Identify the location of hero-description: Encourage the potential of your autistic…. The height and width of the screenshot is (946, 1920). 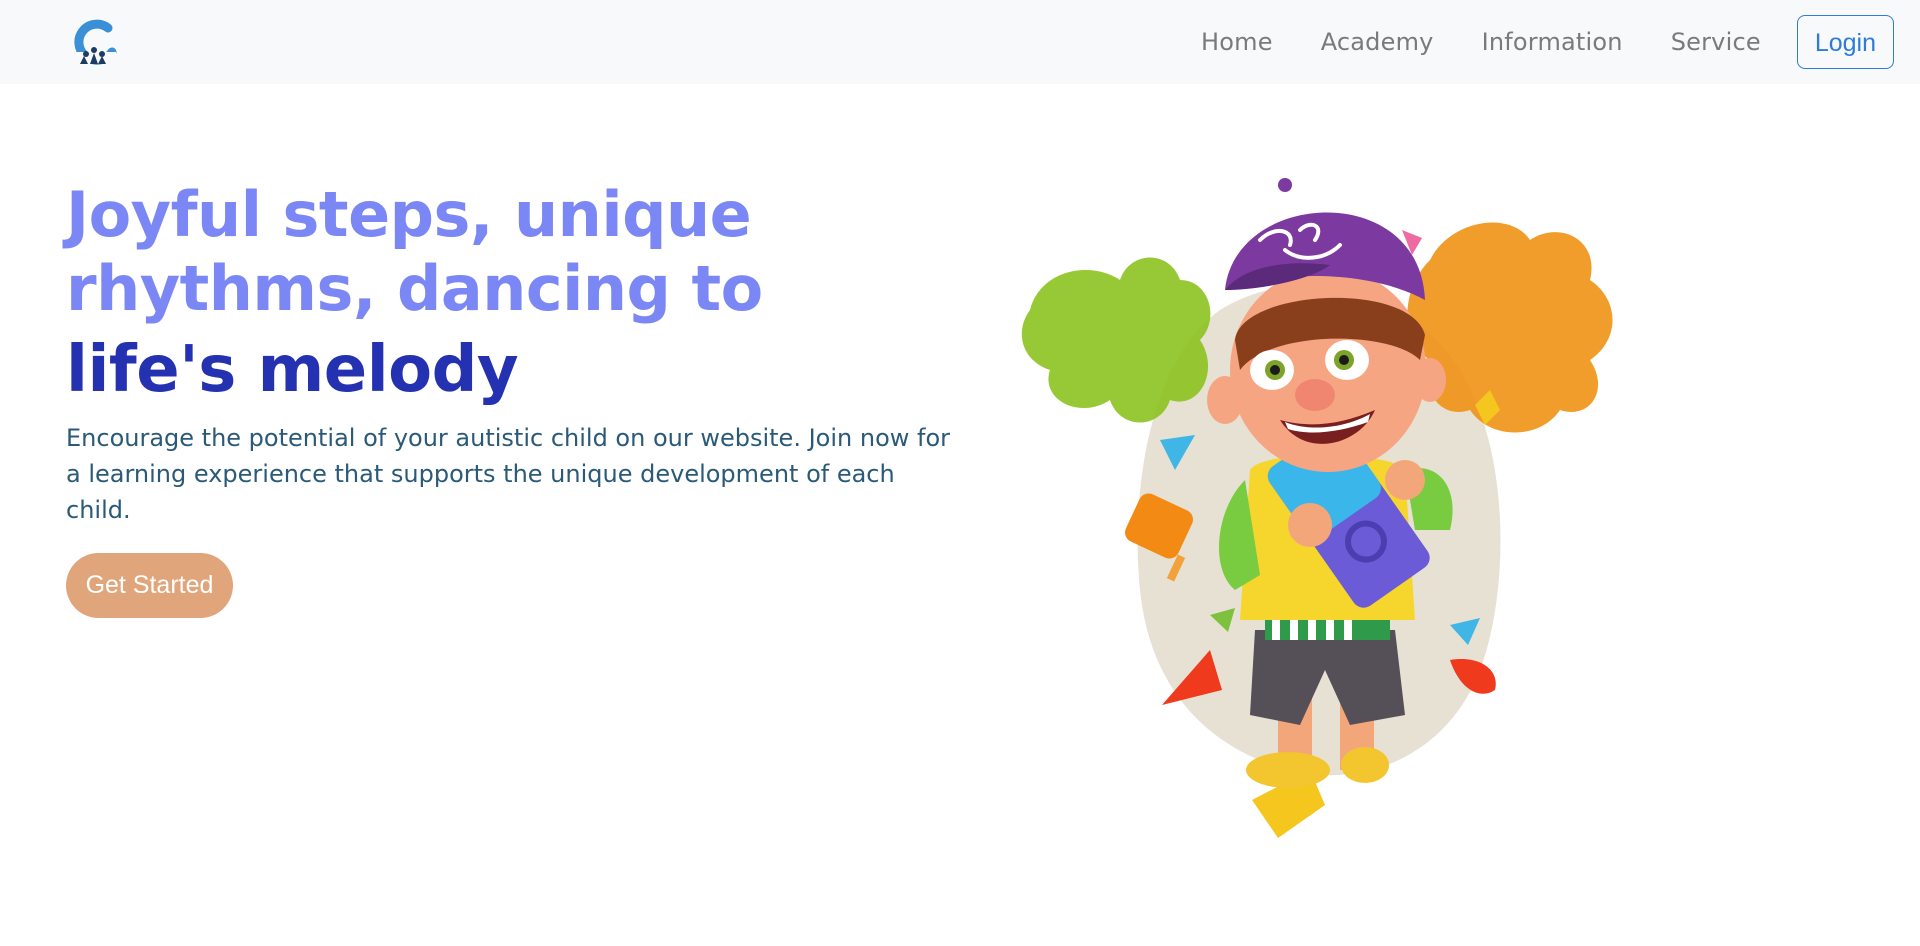
(508, 474).